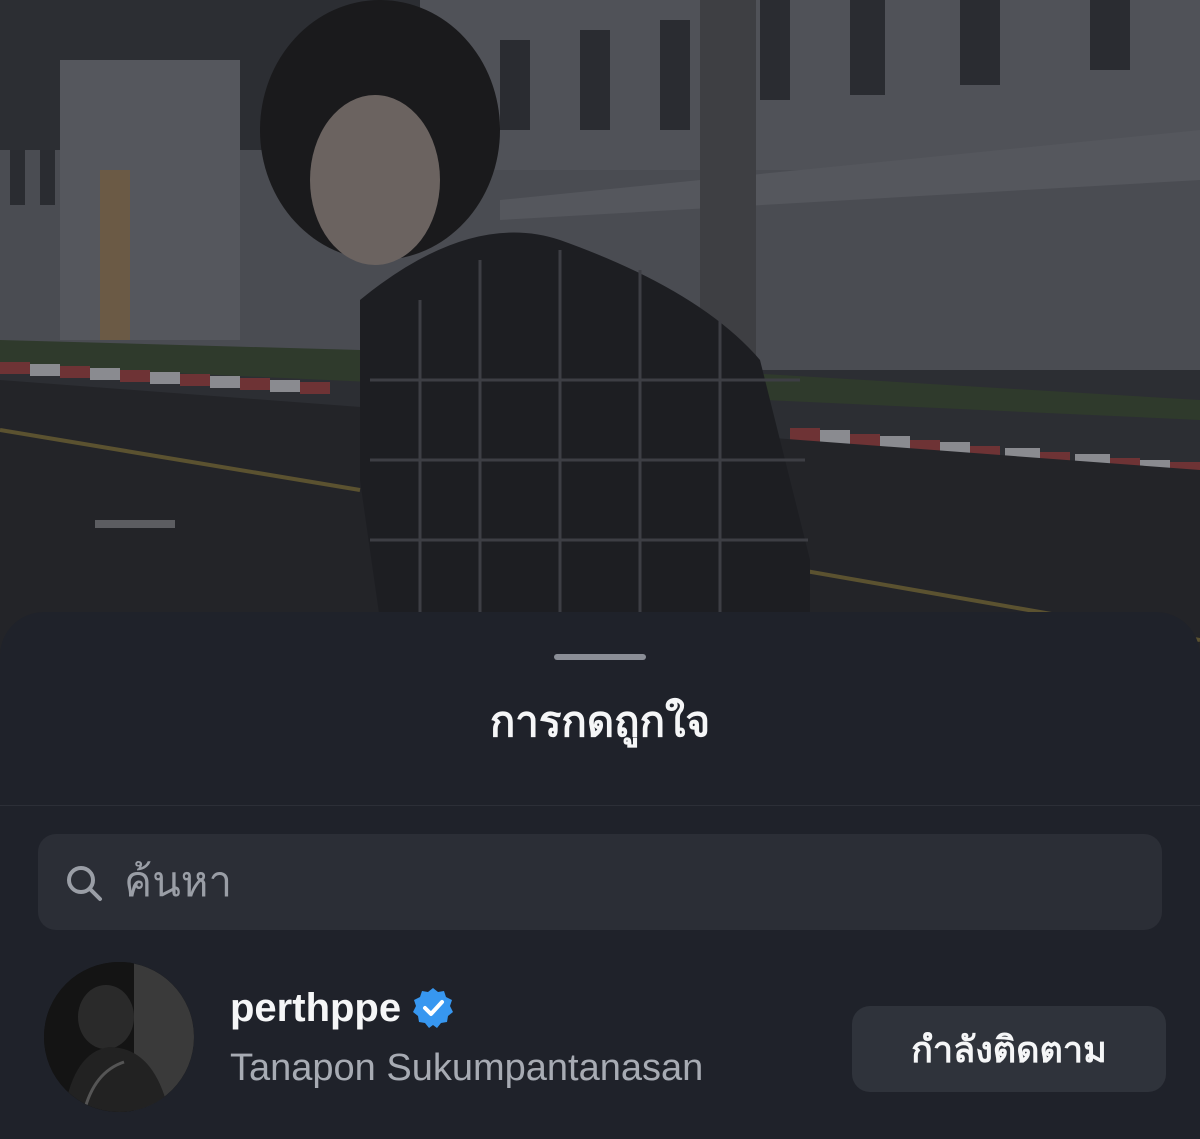 The image size is (1200, 1139). I want to click on sheet-title: การกดถูกใจ, so click(600, 721).